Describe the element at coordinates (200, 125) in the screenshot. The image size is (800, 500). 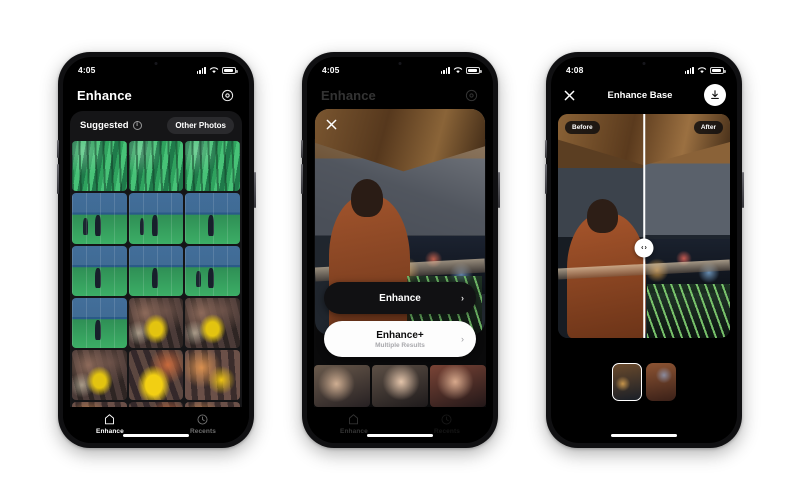
I see `other-photos-button: Other Photos` at that location.